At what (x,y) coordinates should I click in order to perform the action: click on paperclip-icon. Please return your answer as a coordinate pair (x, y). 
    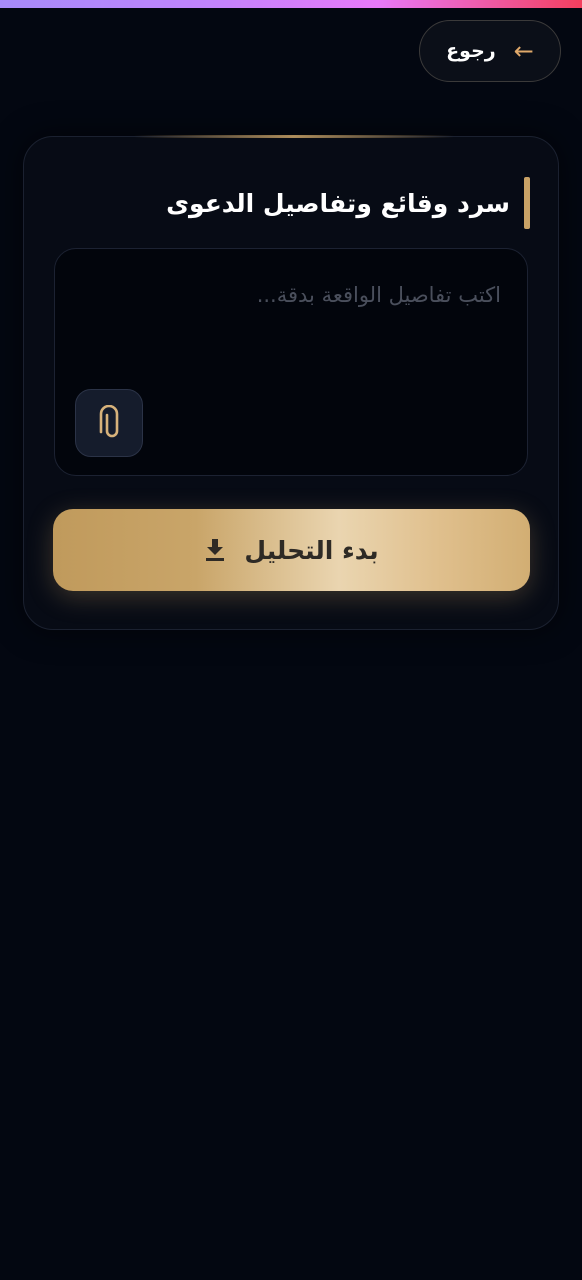
    Looking at the image, I should click on (109, 421).